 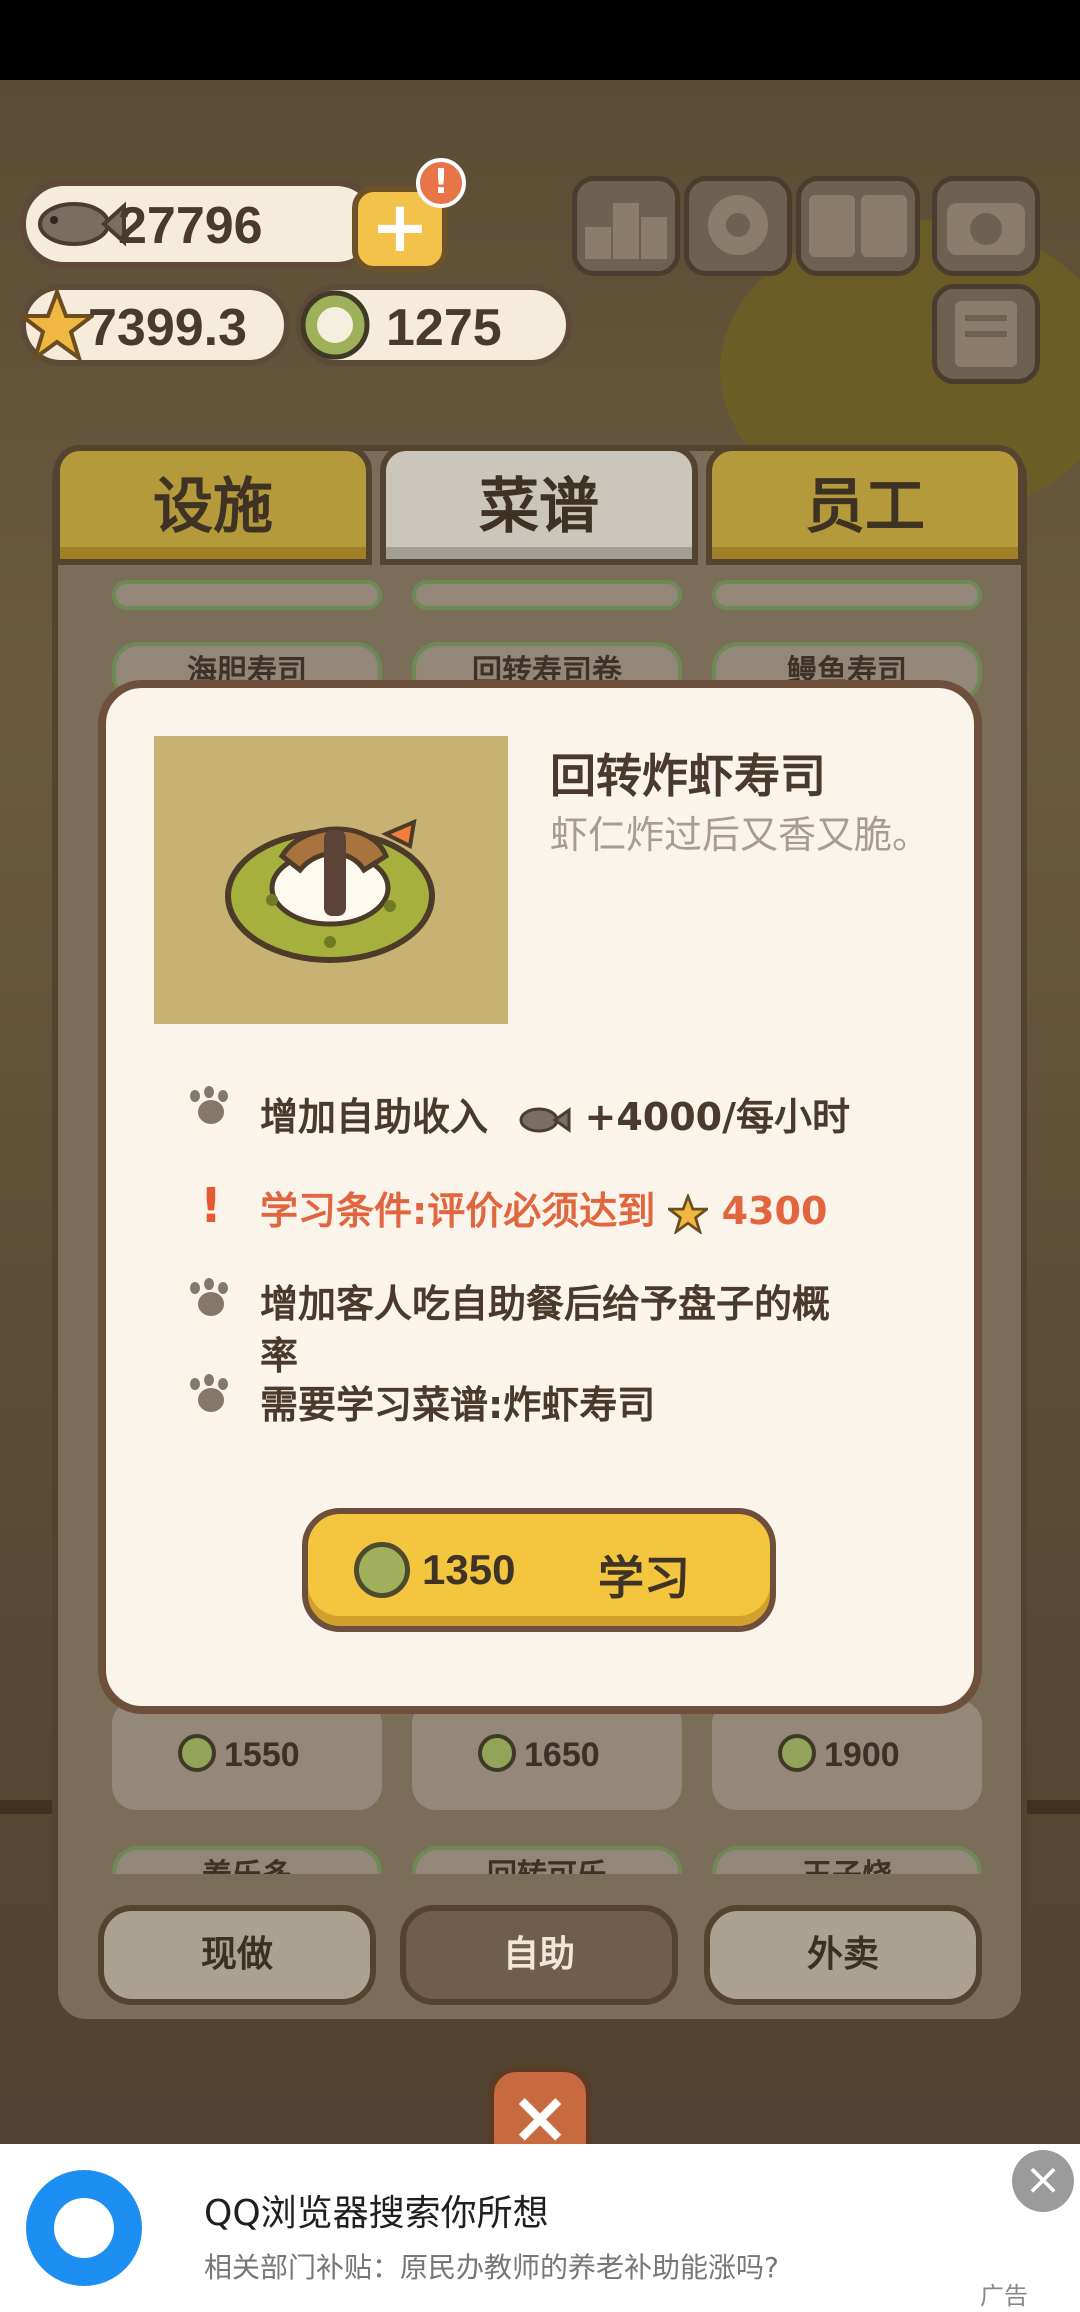 I want to click on made-to-order-button: 现做, so click(x=237, y=1955).